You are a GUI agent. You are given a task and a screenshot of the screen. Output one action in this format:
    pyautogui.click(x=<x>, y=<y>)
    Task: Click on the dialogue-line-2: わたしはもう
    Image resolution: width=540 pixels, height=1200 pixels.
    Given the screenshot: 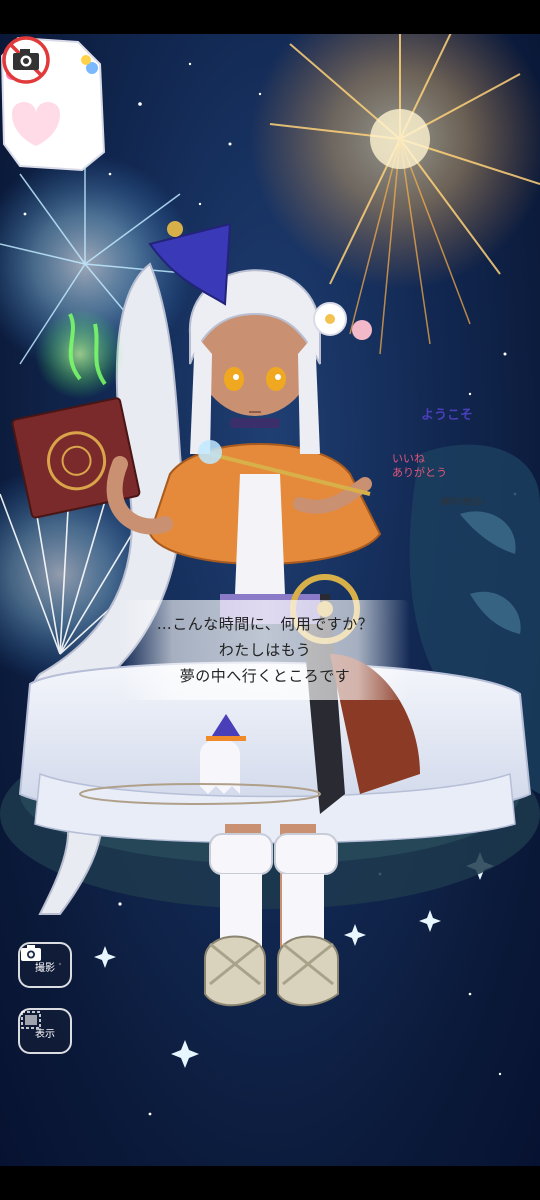 What is the action you would take?
    pyautogui.click(x=265, y=650)
    